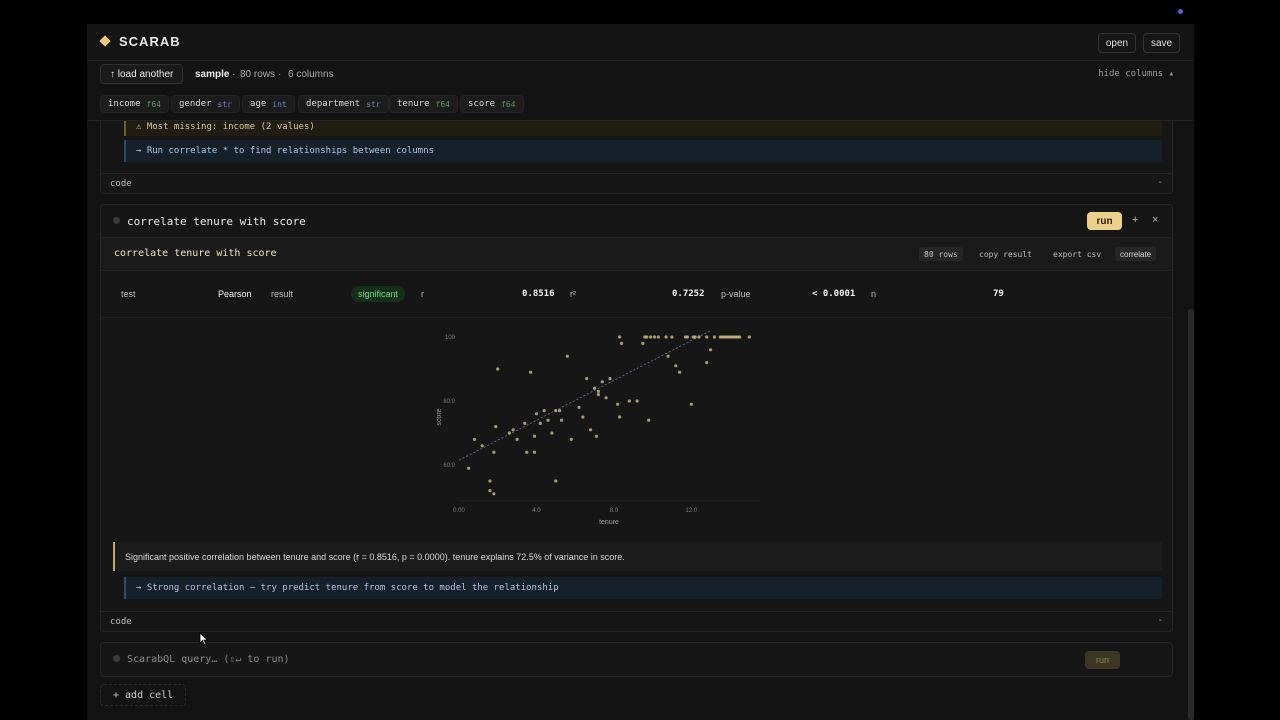  I want to click on open-button: open, so click(1117, 43).